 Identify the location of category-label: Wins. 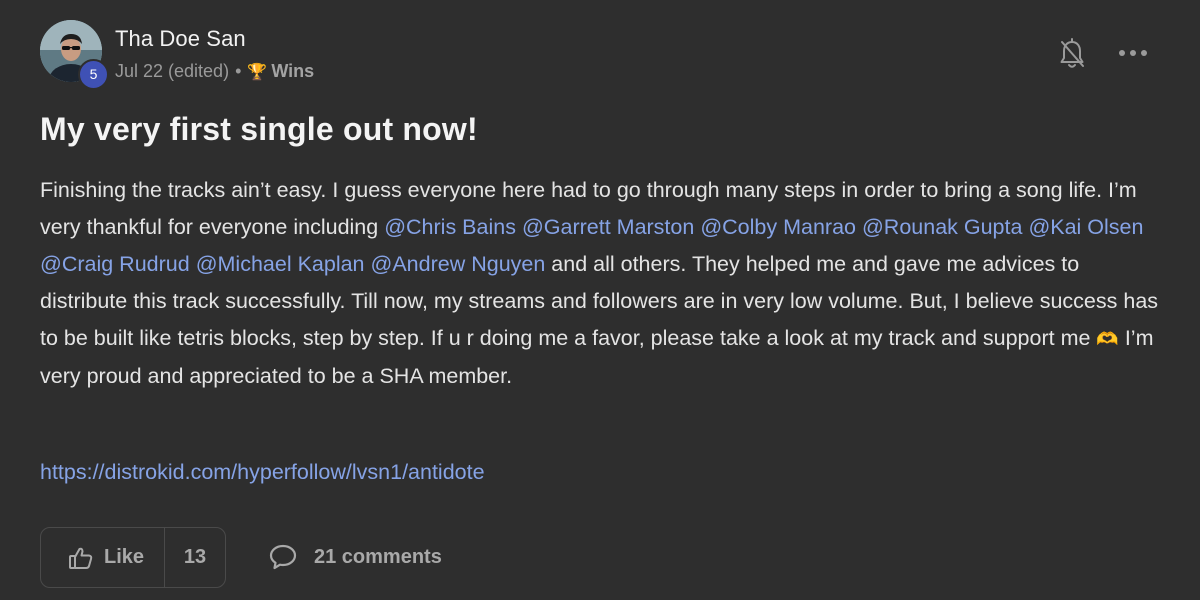
(292, 71).